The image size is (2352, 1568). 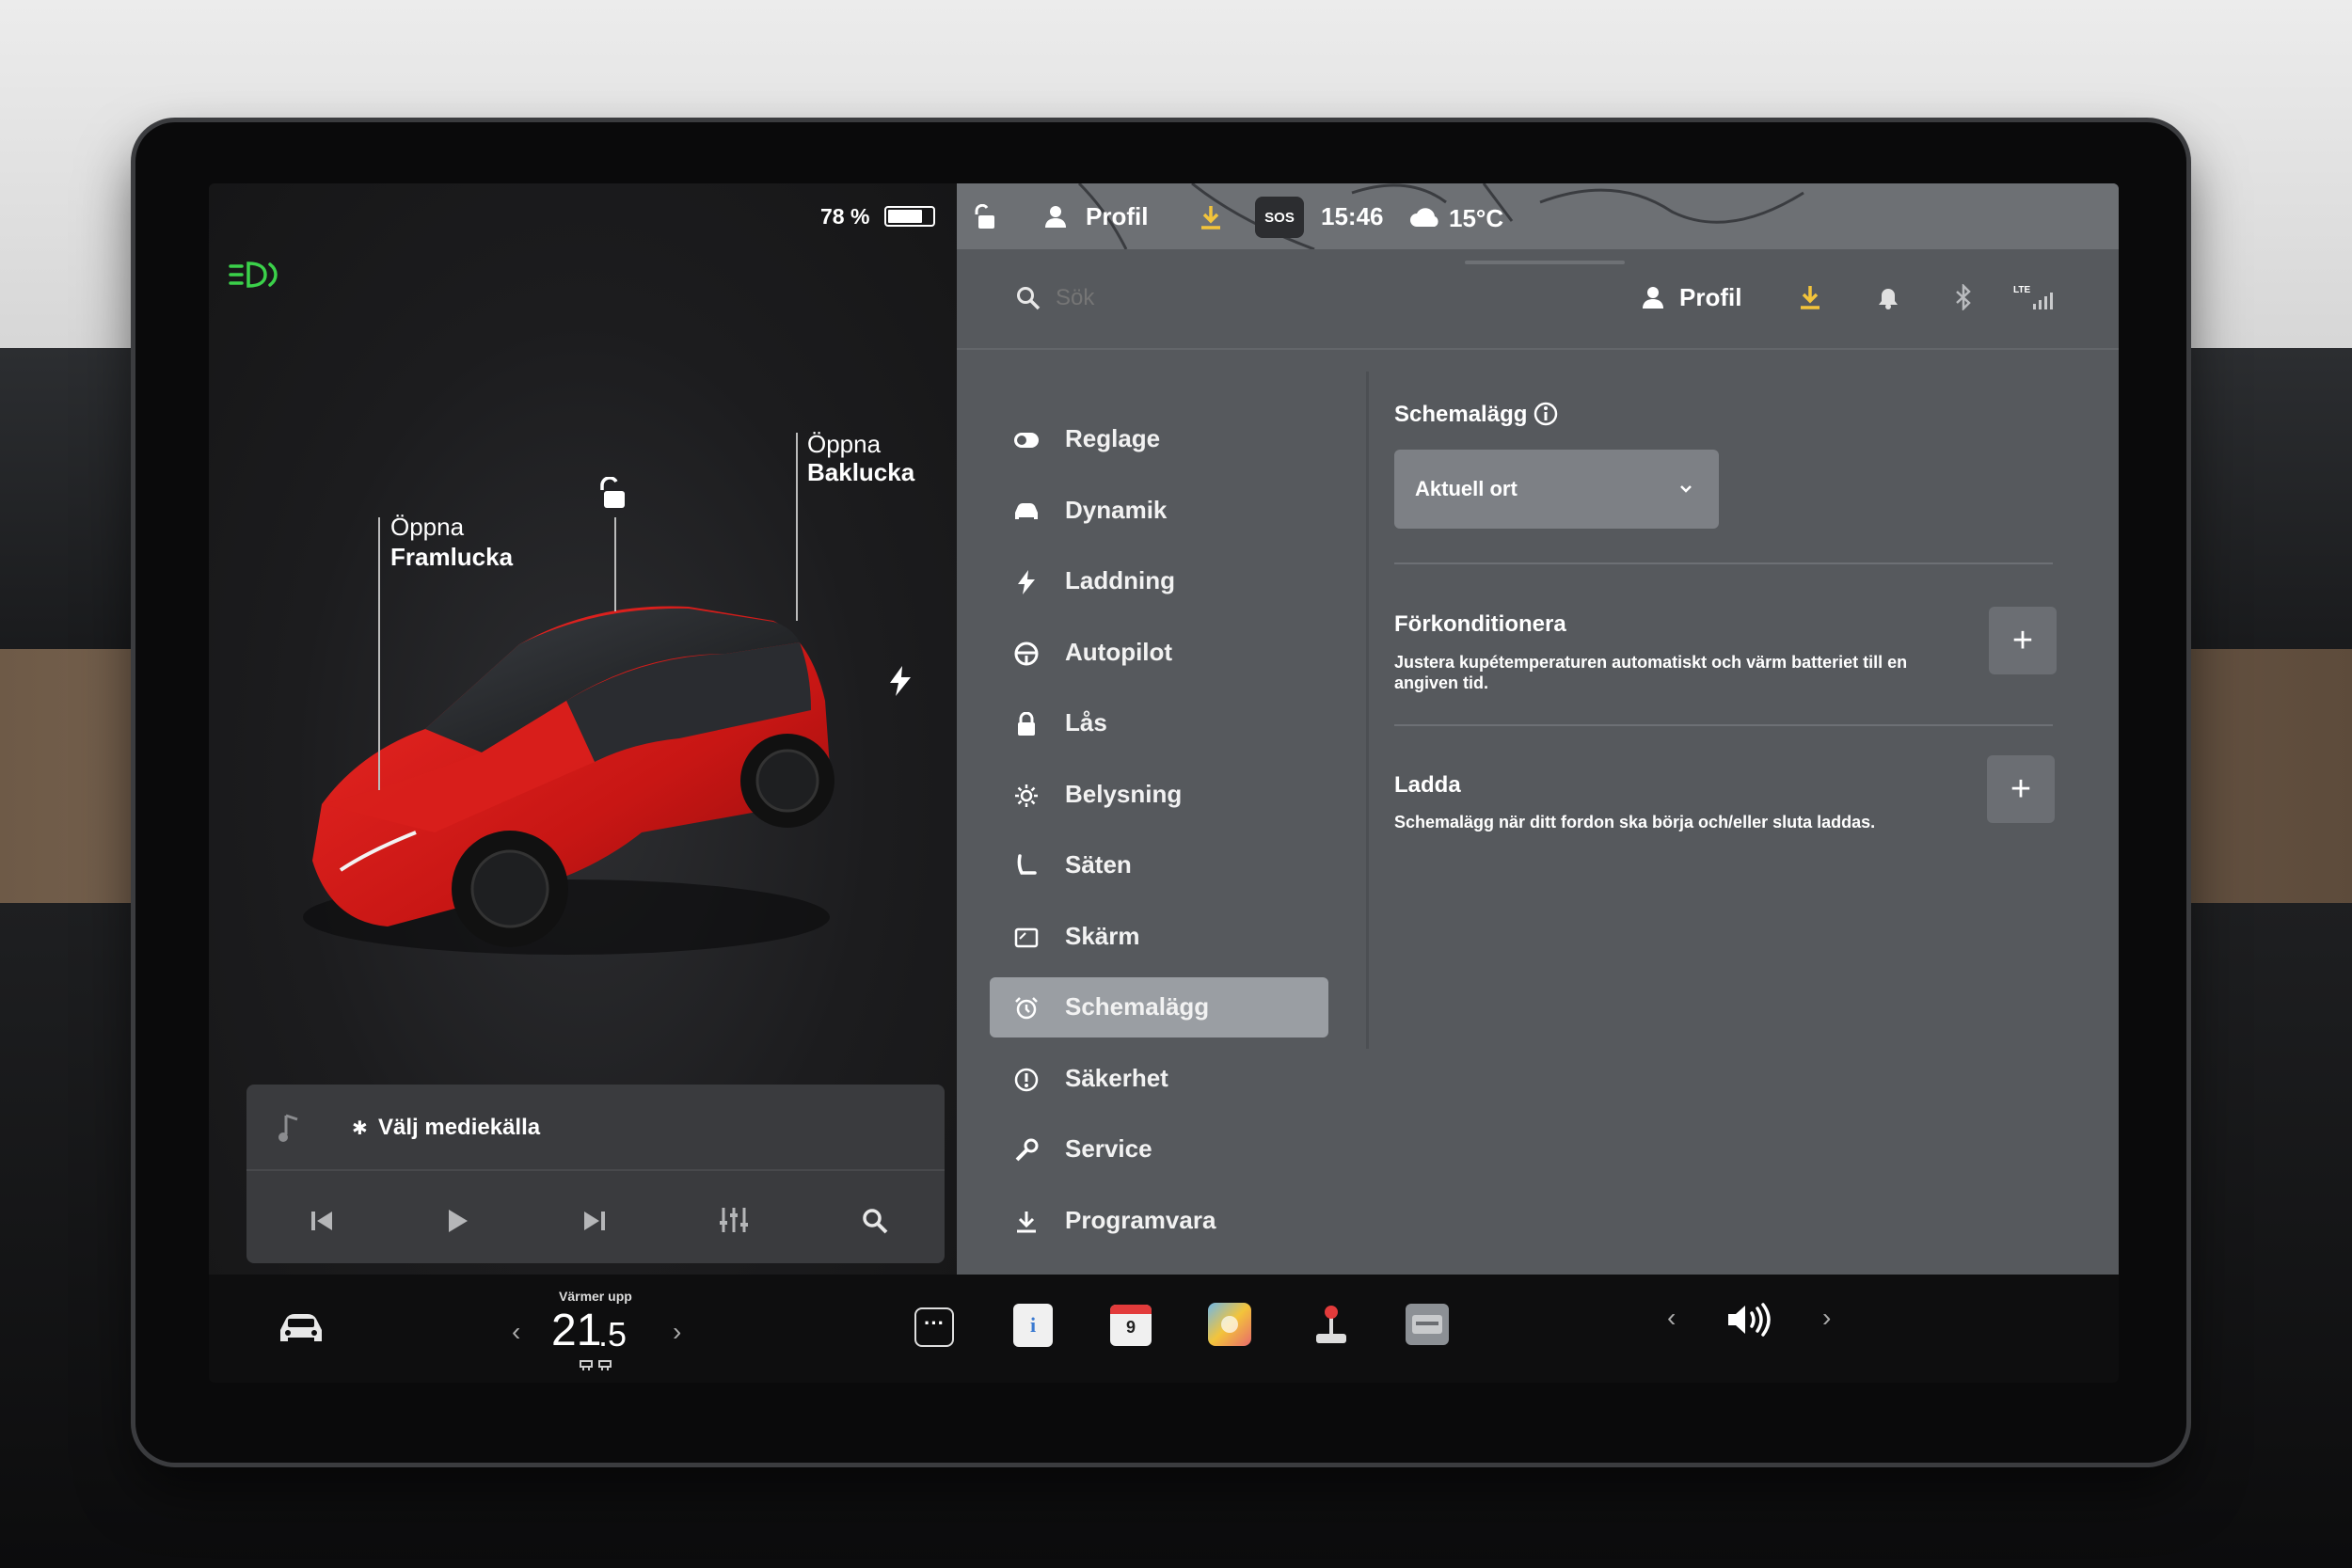 What do you see at coordinates (1026, 1222) in the screenshot?
I see `download-icon` at bounding box center [1026, 1222].